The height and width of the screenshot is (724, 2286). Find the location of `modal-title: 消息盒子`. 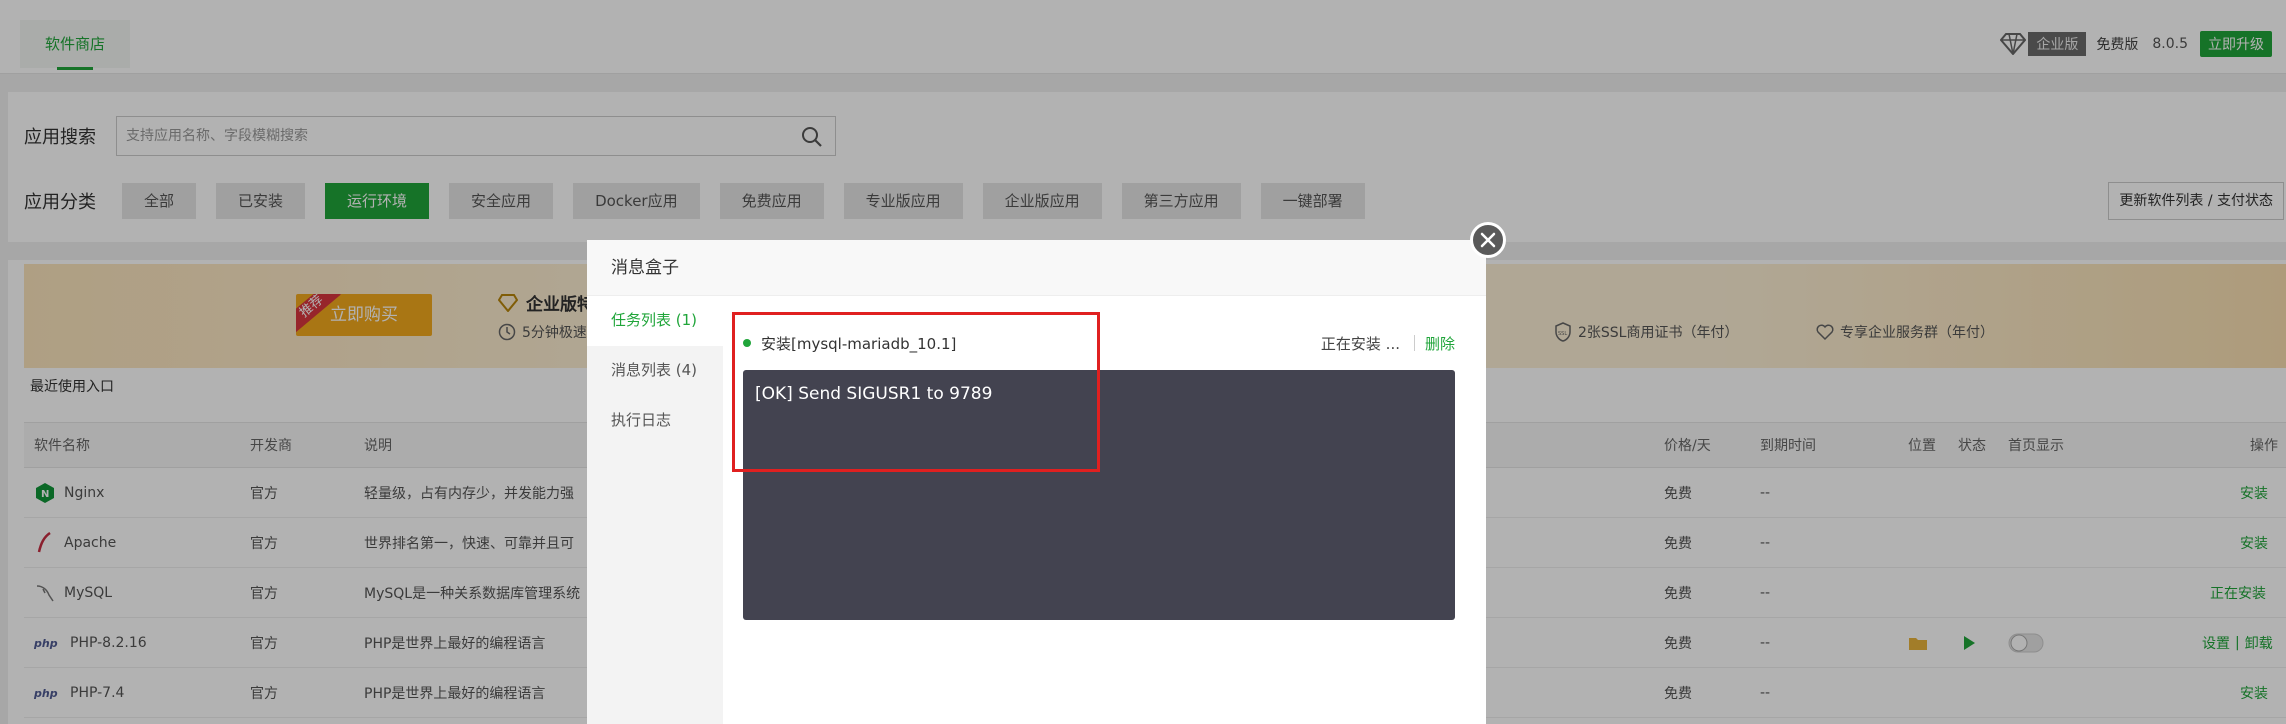

modal-title: 消息盒子 is located at coordinates (1036, 268).